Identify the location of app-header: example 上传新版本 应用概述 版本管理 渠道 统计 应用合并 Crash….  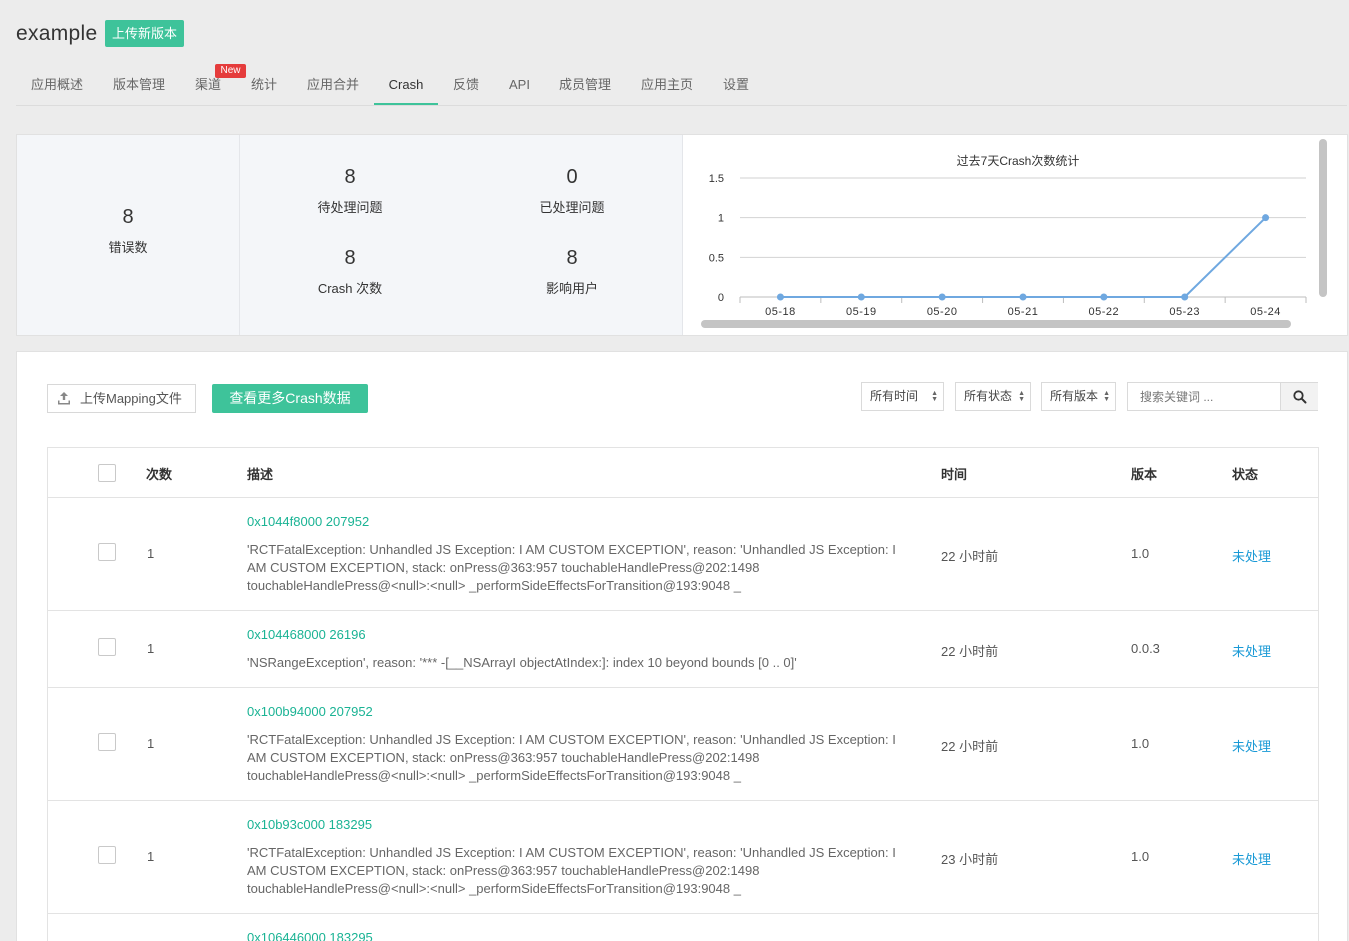
(674, 53).